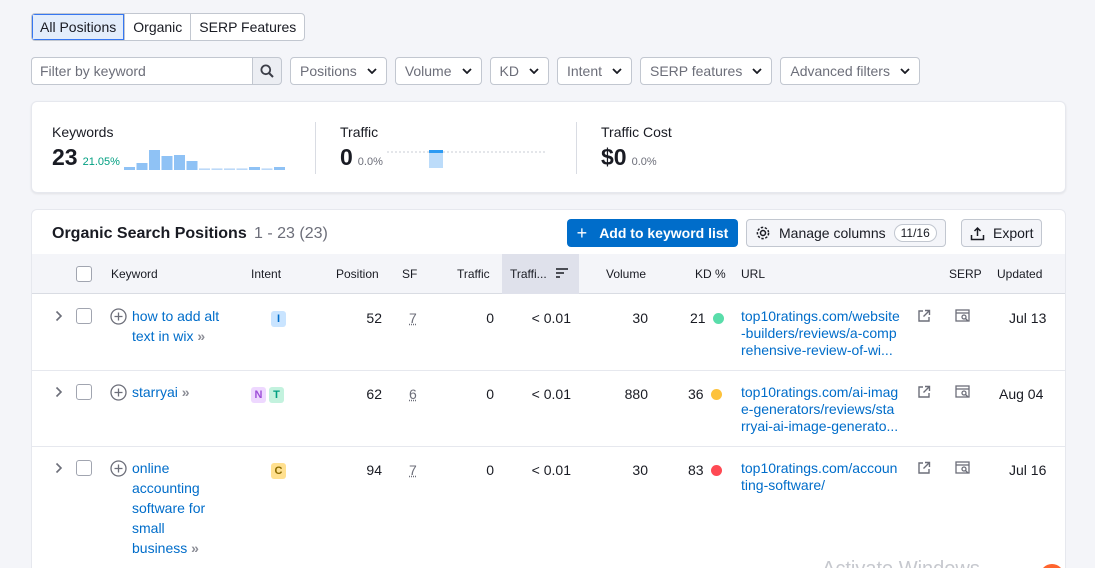 Image resolution: width=1095 pixels, height=568 pixels. Describe the element at coordinates (276, 395) in the screenshot. I see `intent-badge: T` at that location.